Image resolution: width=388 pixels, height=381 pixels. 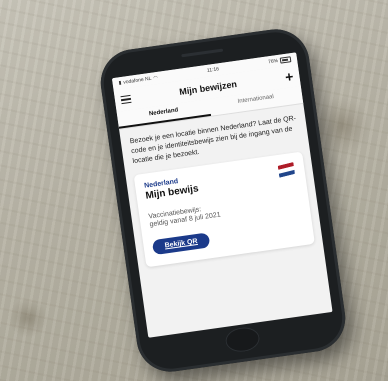 What do you see at coordinates (137, 80) in the screenshot?
I see `carrier-label: vodafone NL` at bounding box center [137, 80].